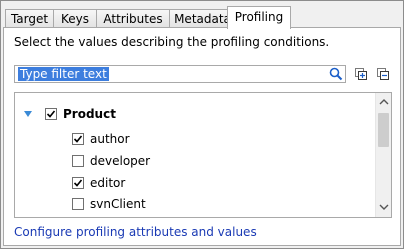  Describe the element at coordinates (78, 139) in the screenshot. I see `author-checkbox` at that location.